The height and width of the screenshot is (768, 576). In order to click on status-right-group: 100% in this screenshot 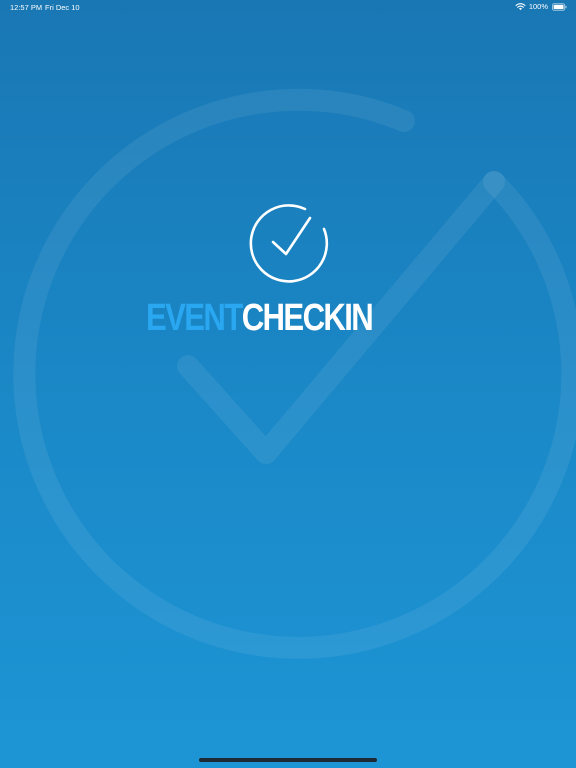, I will do `click(541, 6)`.